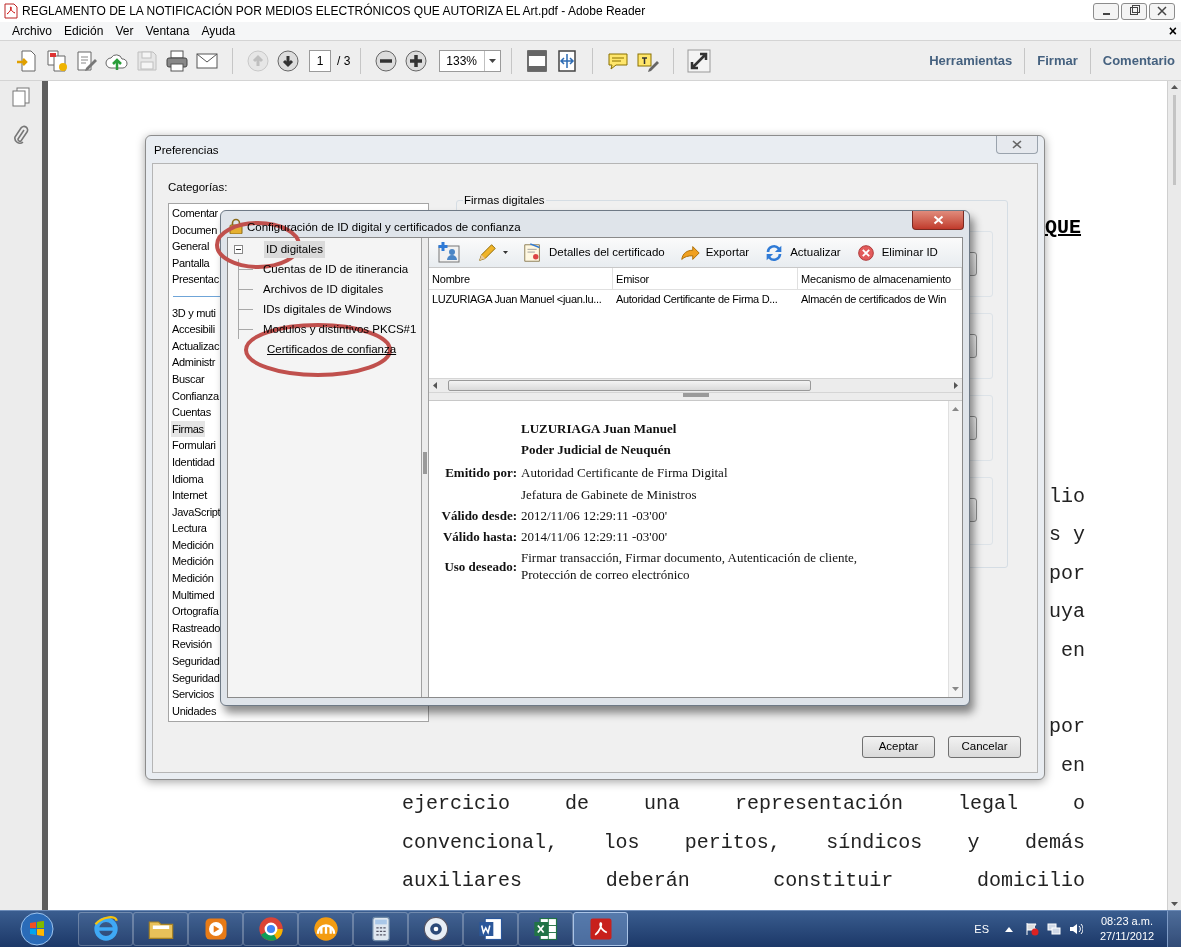 The image size is (1181, 947). Describe the element at coordinates (1134, 11) in the screenshot. I see `maximize-button` at that location.